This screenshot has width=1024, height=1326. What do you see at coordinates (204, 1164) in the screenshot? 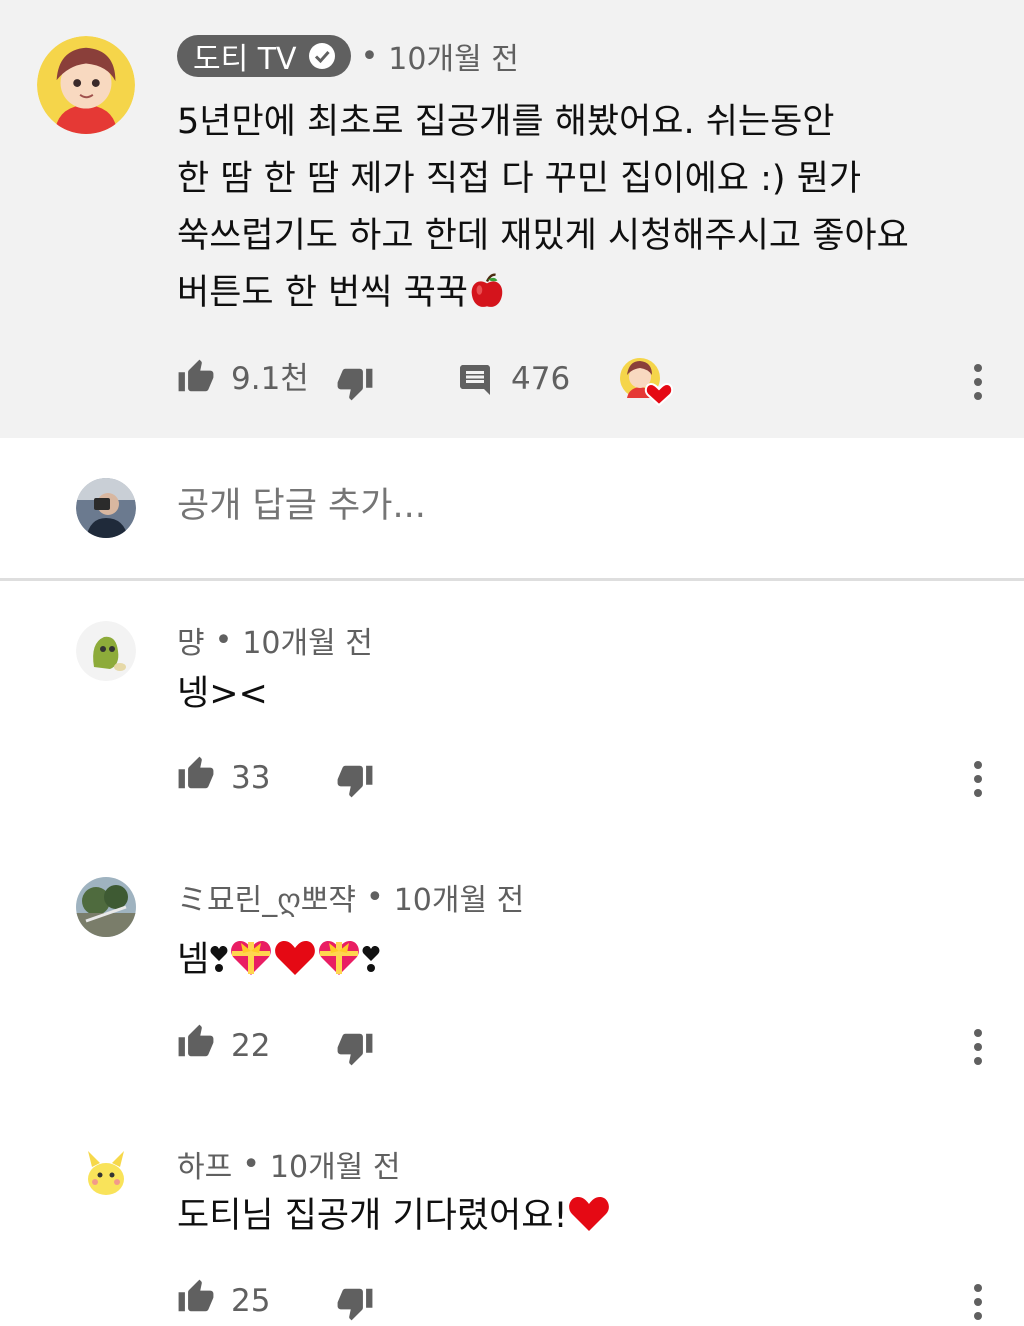
I see `reply-author: 하프` at bounding box center [204, 1164].